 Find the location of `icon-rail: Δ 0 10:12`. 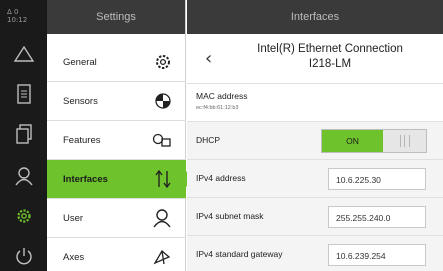

icon-rail: Δ 0 10:12 is located at coordinates (23, 135).